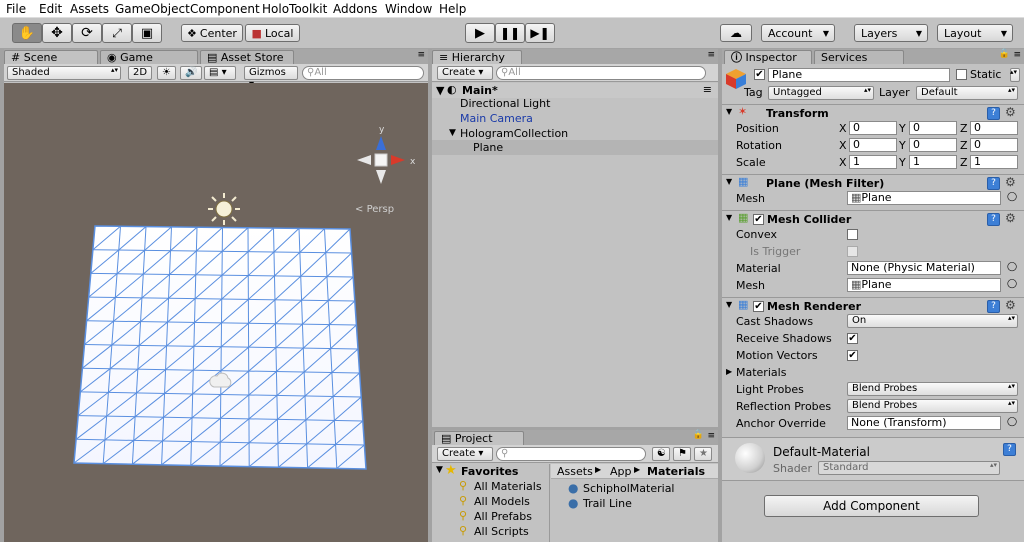 This screenshot has height=542, width=1024. Describe the element at coordinates (220, 347) in the screenshot. I see `plane-mesh` at that location.